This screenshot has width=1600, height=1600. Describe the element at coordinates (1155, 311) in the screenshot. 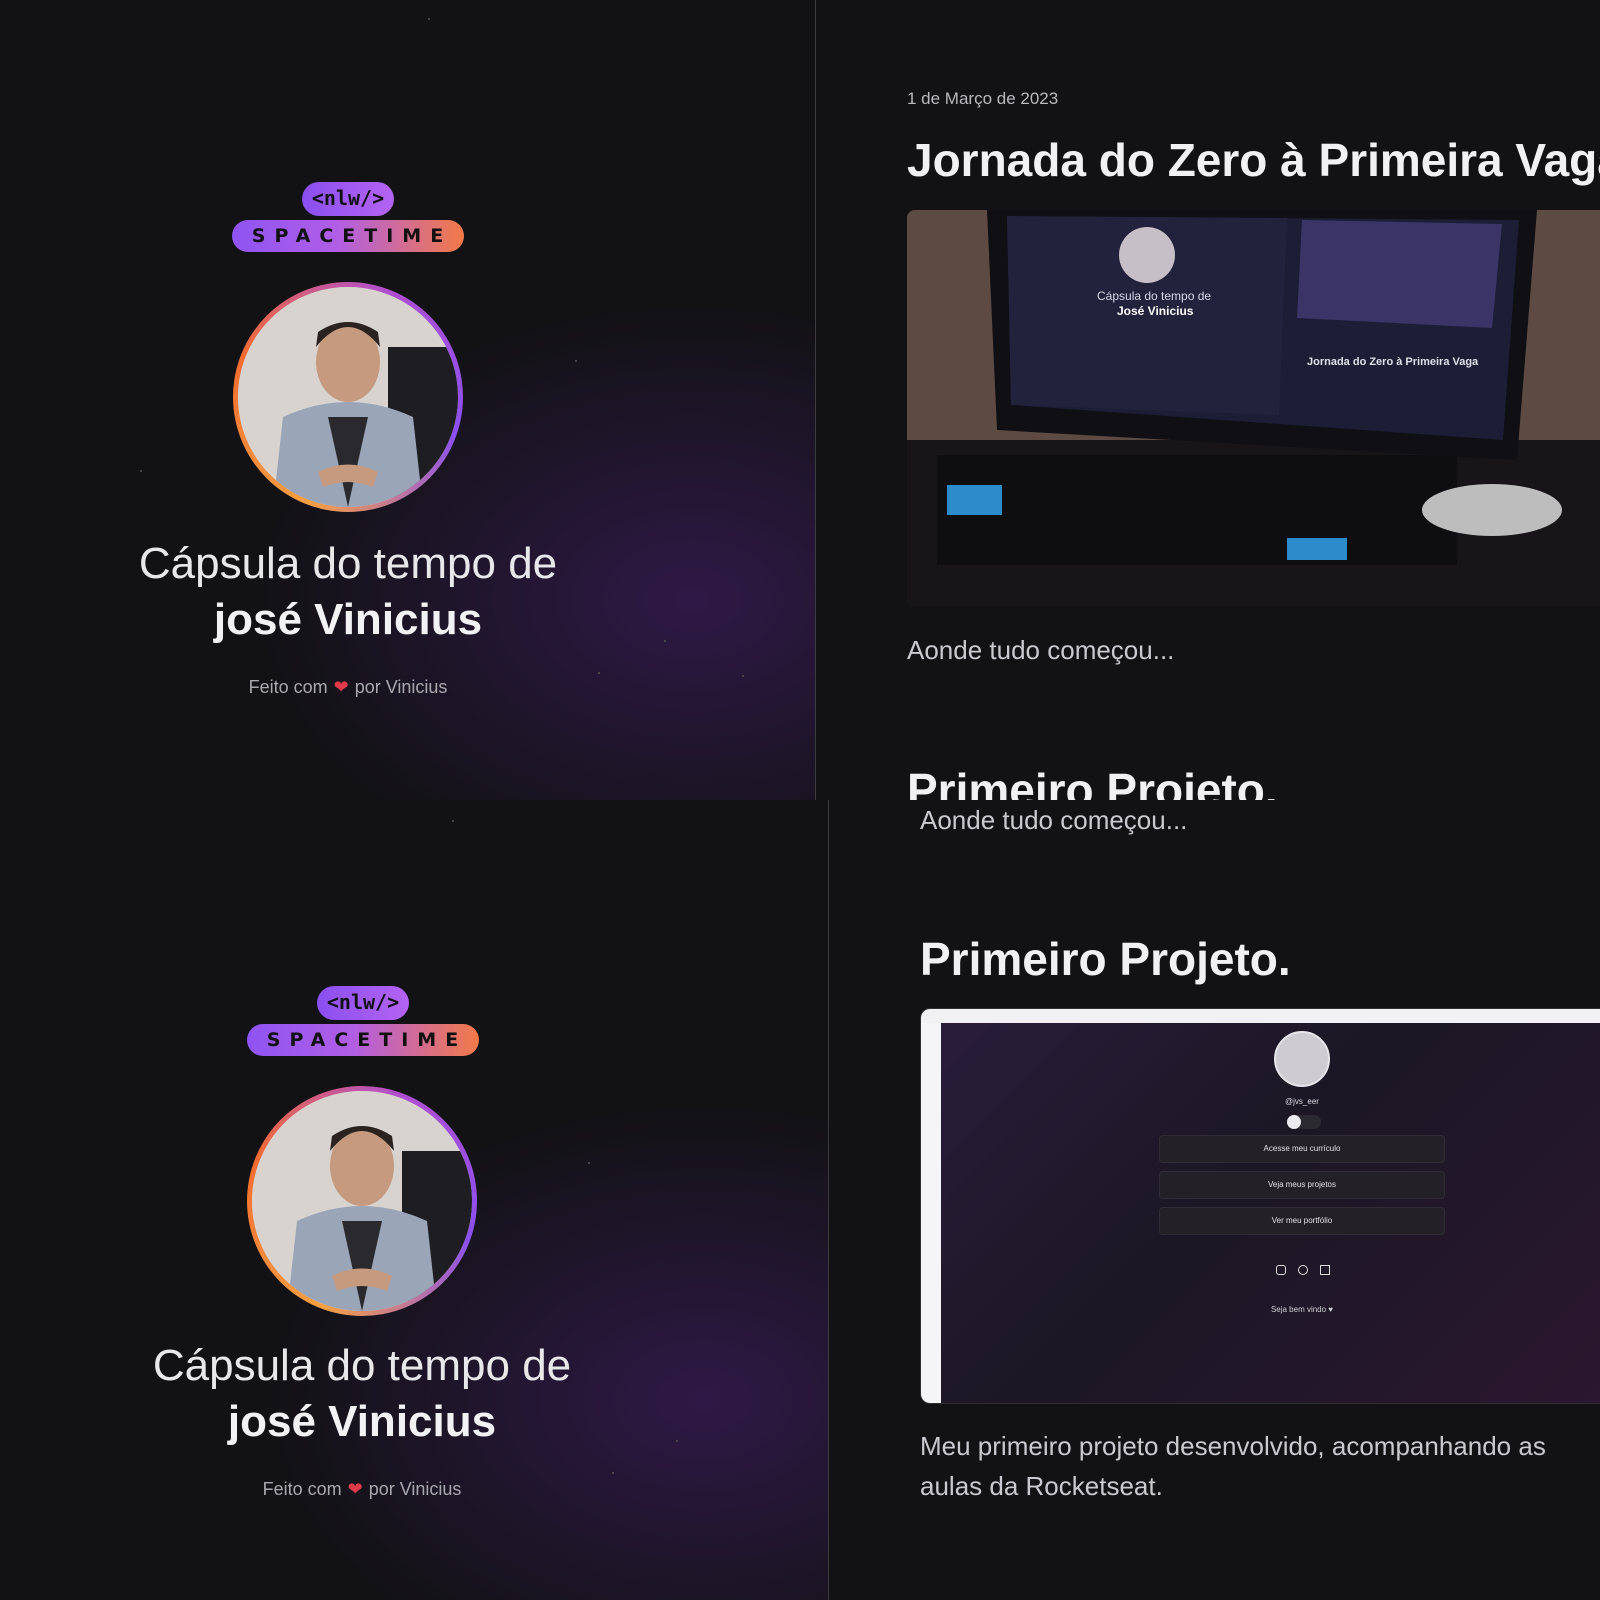

I see `svg-text: José Vinicius` at that location.